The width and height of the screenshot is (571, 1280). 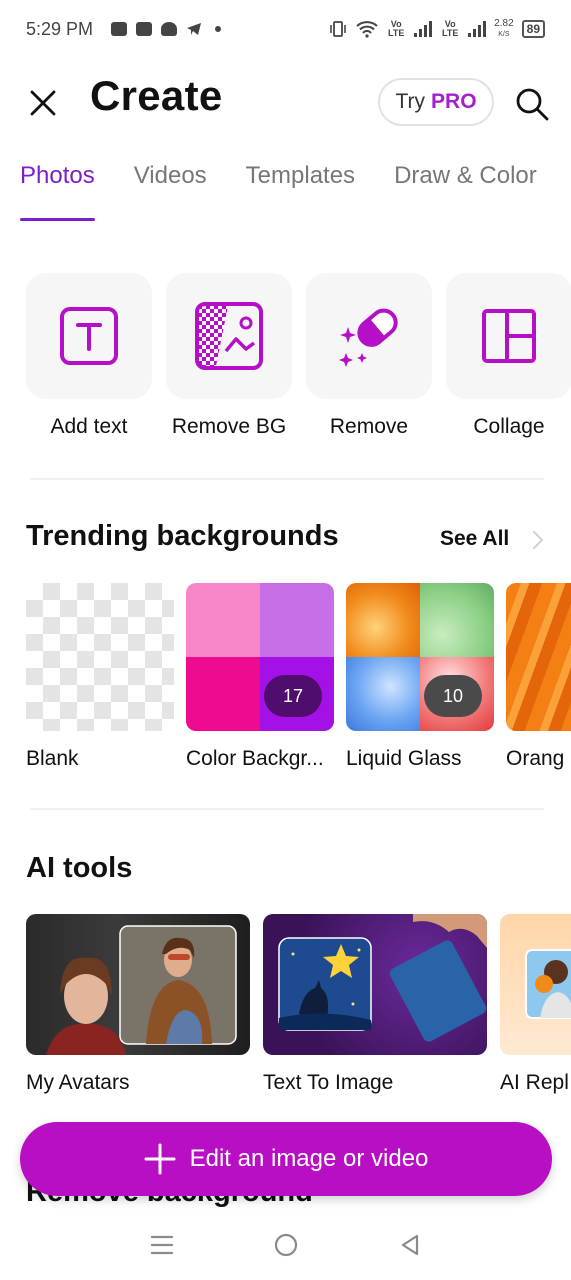 What do you see at coordinates (548, 984) in the screenshot?
I see `ai-replace-image` at bounding box center [548, 984].